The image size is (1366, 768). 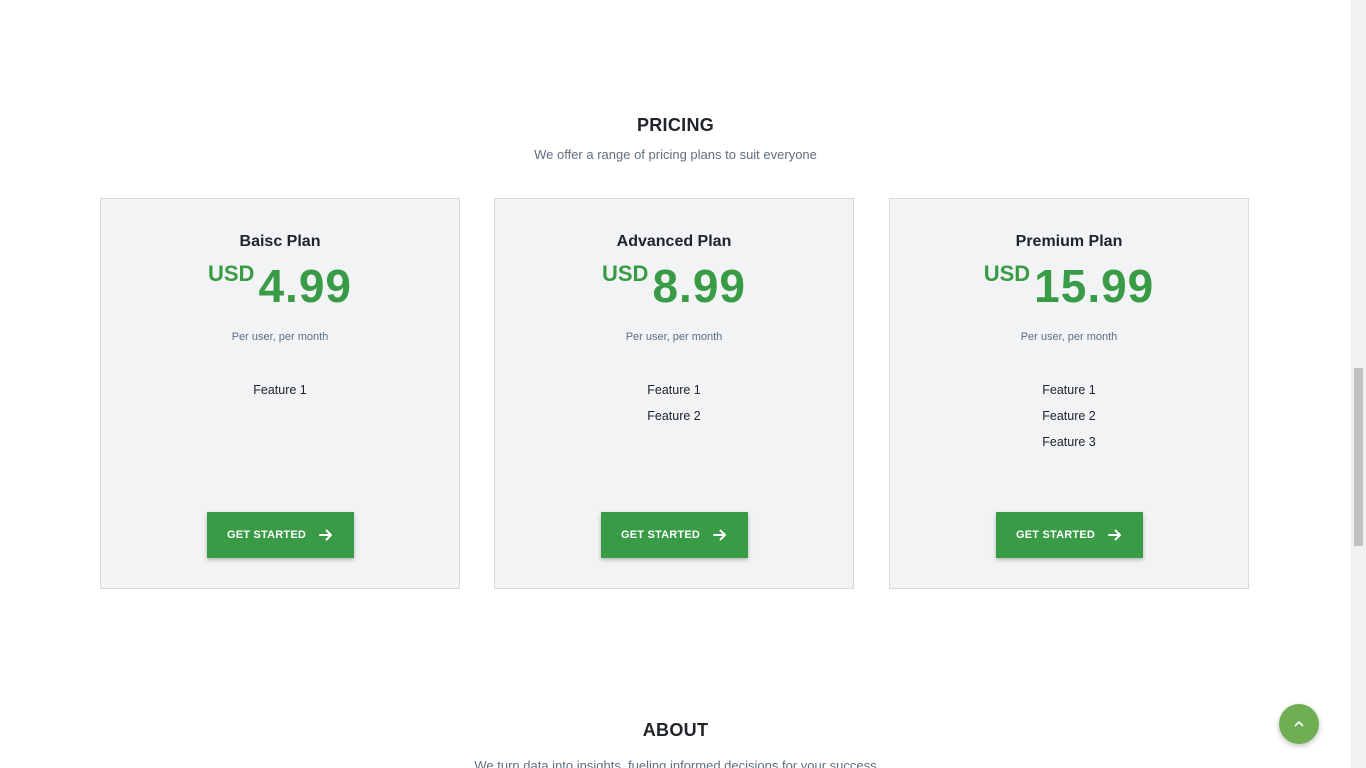 I want to click on plan-price: USD15.99, so click(x=1069, y=286).